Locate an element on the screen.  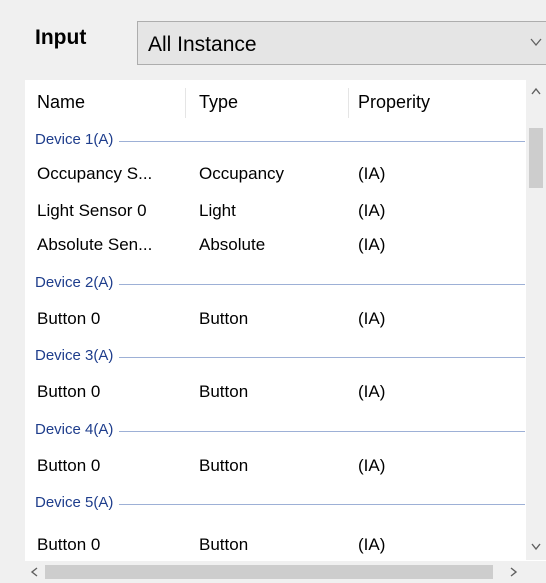
list-item: Light Sensor 0 Light (IA) is located at coordinates (275, 211).